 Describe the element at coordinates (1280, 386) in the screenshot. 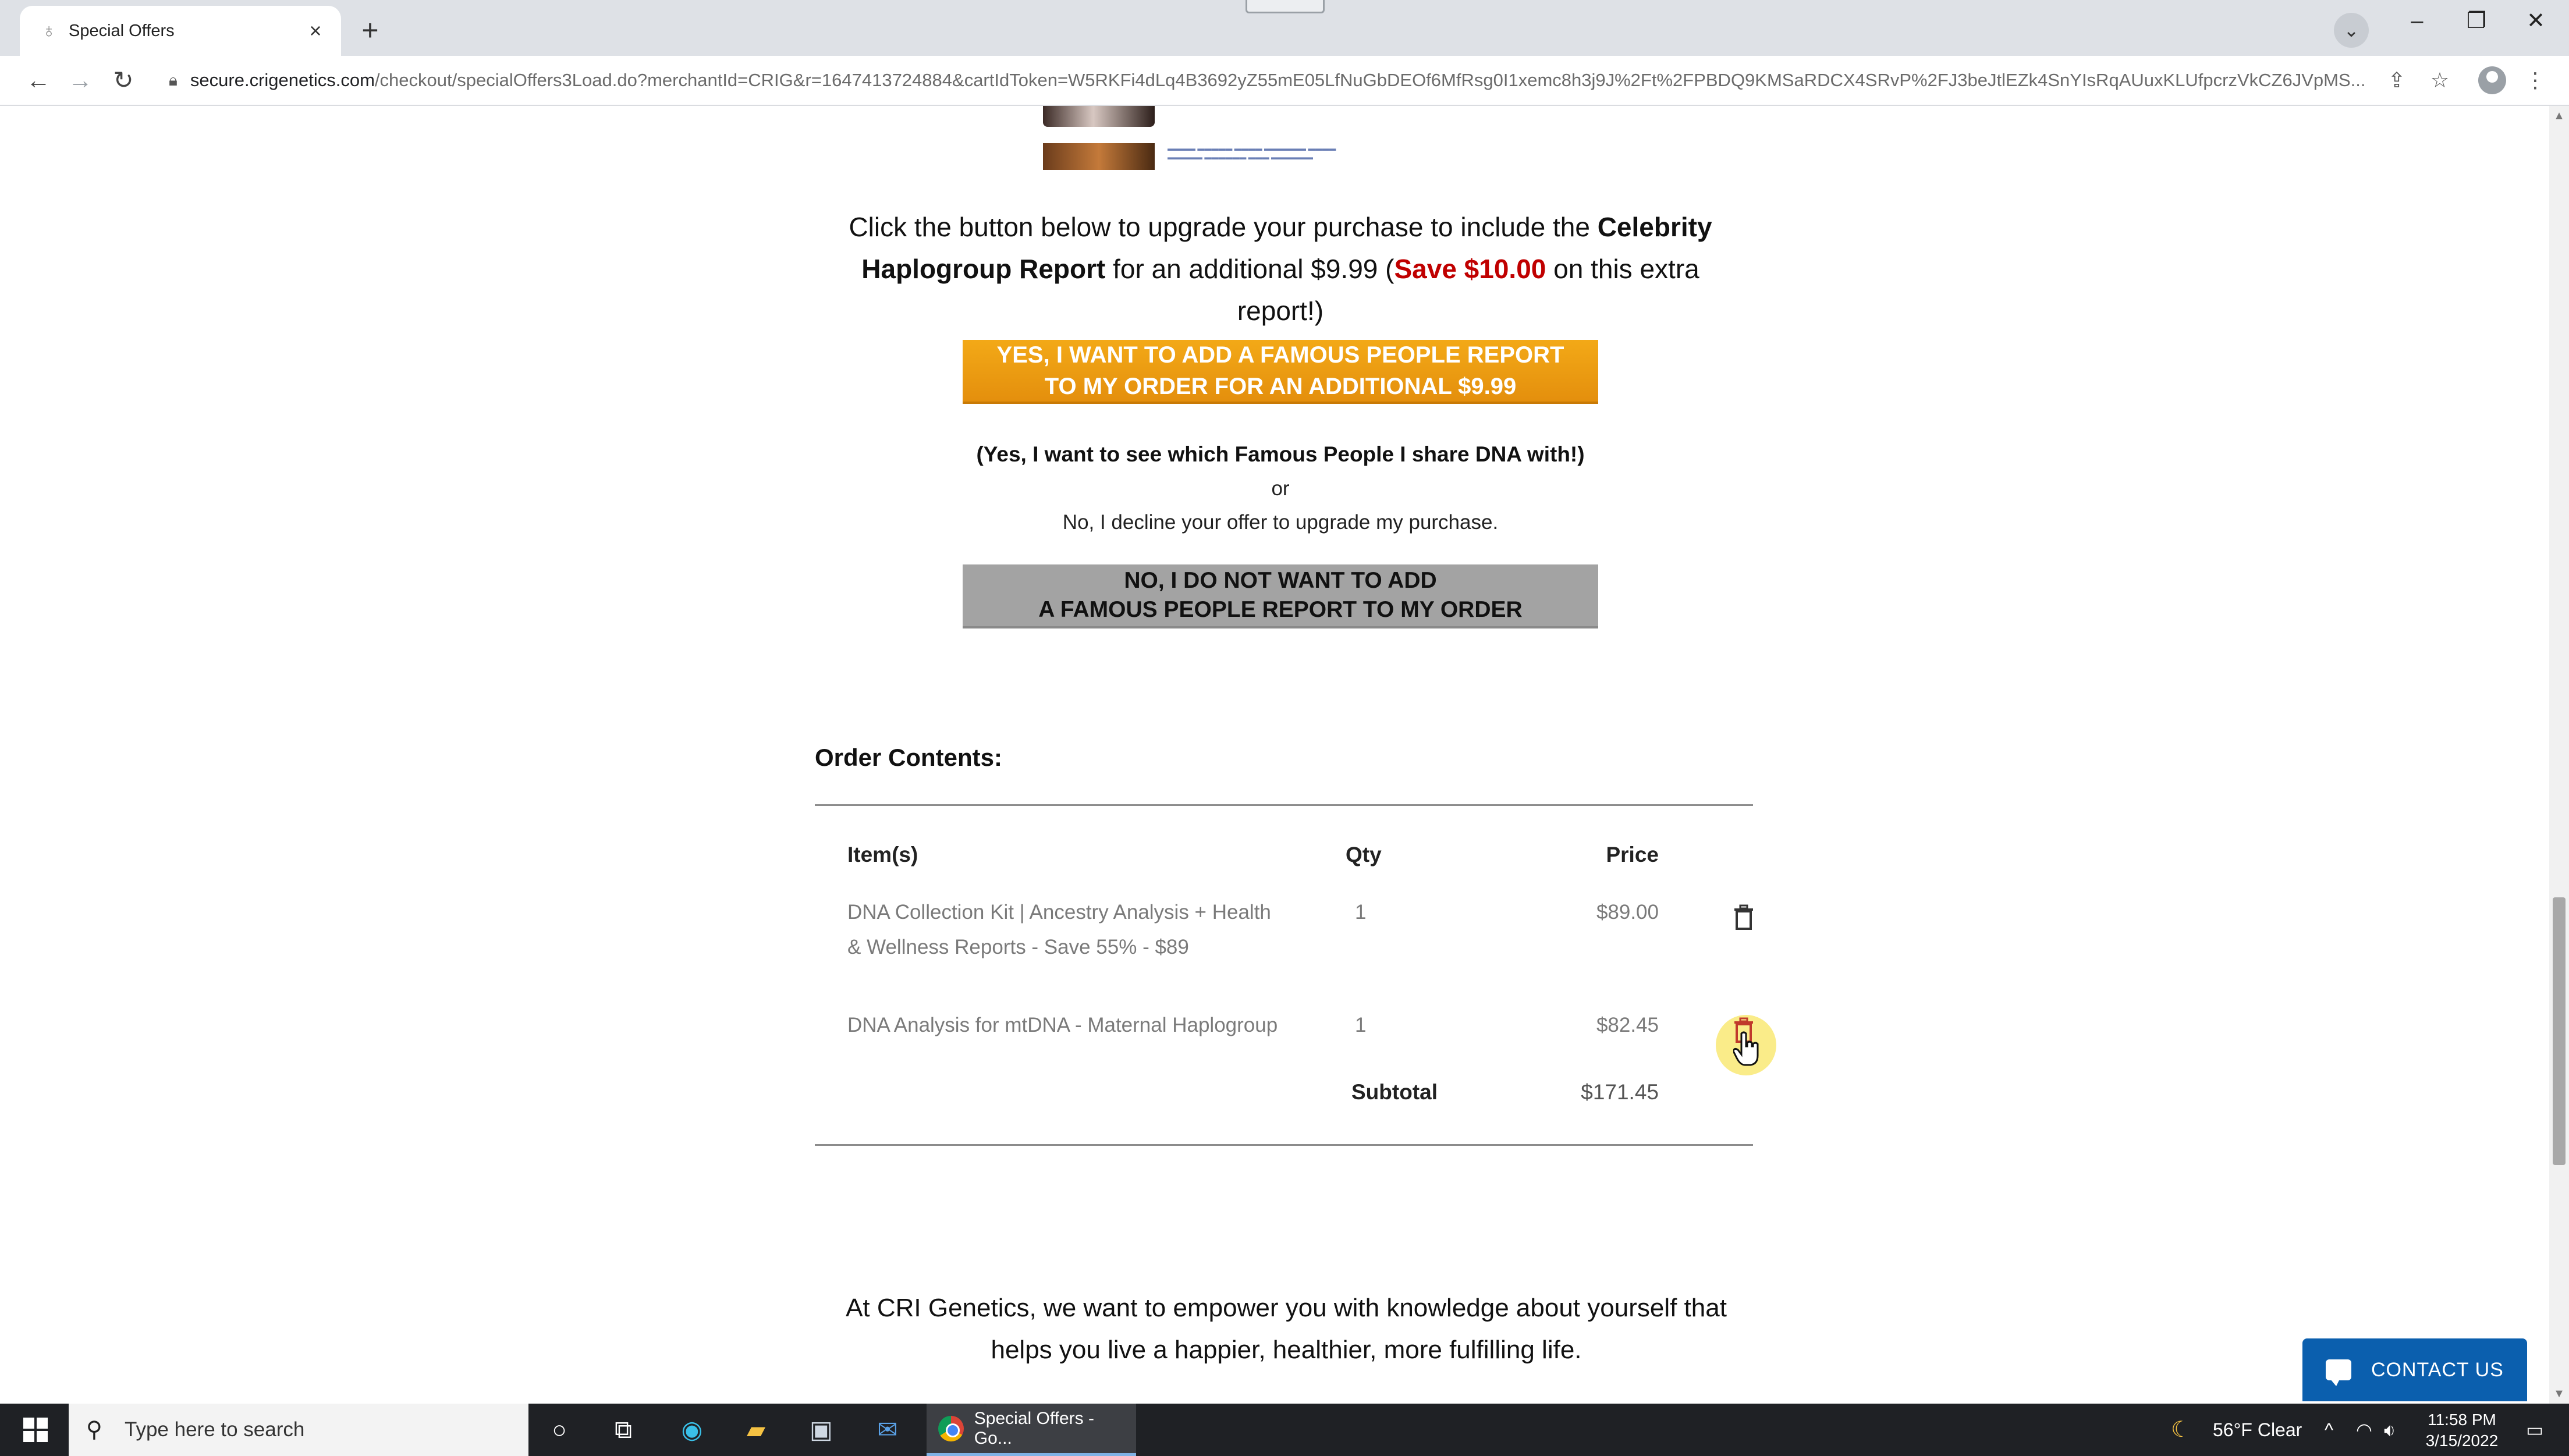

I see `button-label: TO MY ORDER FOR AN ADDITIONAL $9.99` at that location.